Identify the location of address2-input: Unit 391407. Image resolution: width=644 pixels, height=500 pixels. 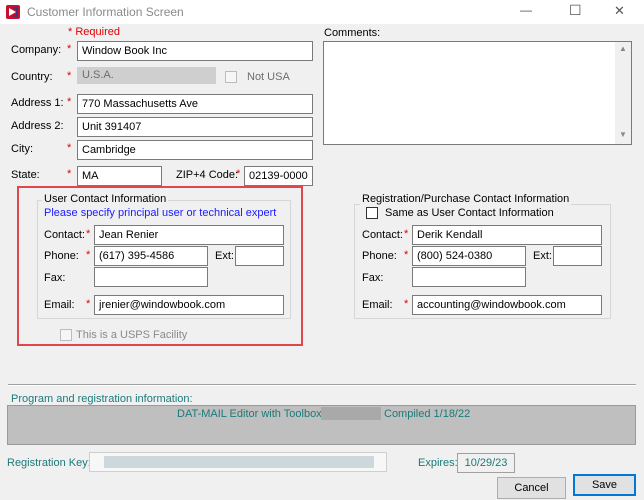
(195, 127).